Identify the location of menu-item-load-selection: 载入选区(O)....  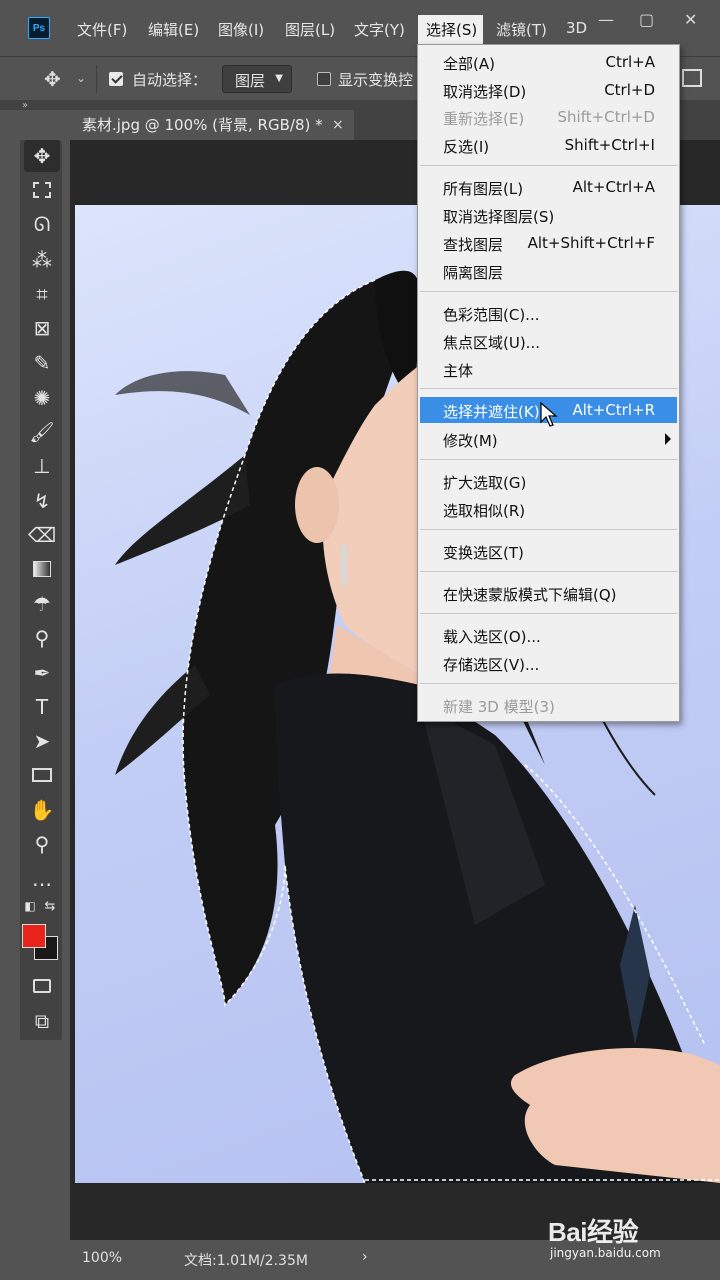
(548, 635).